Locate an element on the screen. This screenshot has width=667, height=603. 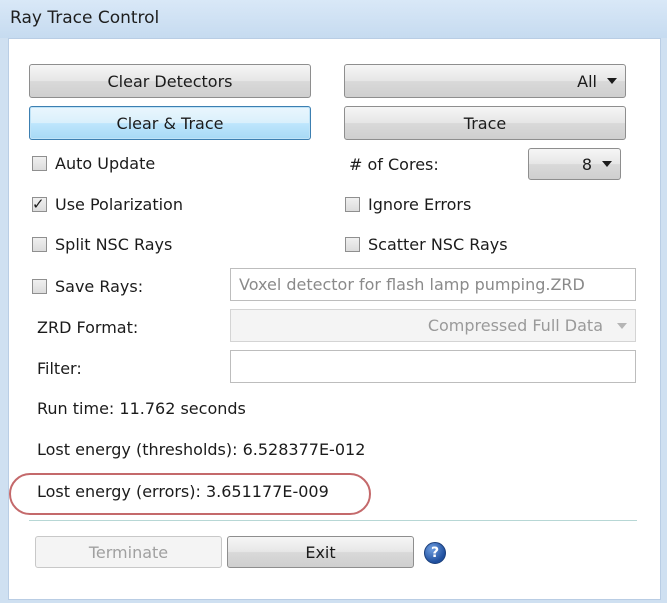
cores-select: 8 is located at coordinates (574, 164).